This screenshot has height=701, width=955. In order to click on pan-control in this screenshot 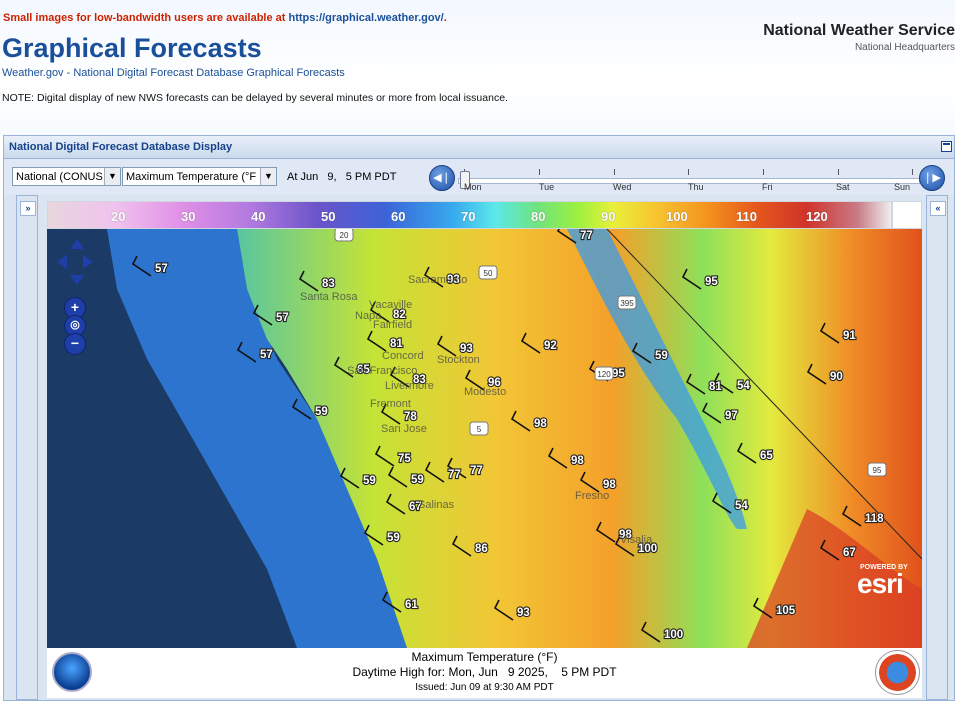, I will do `click(76, 263)`.